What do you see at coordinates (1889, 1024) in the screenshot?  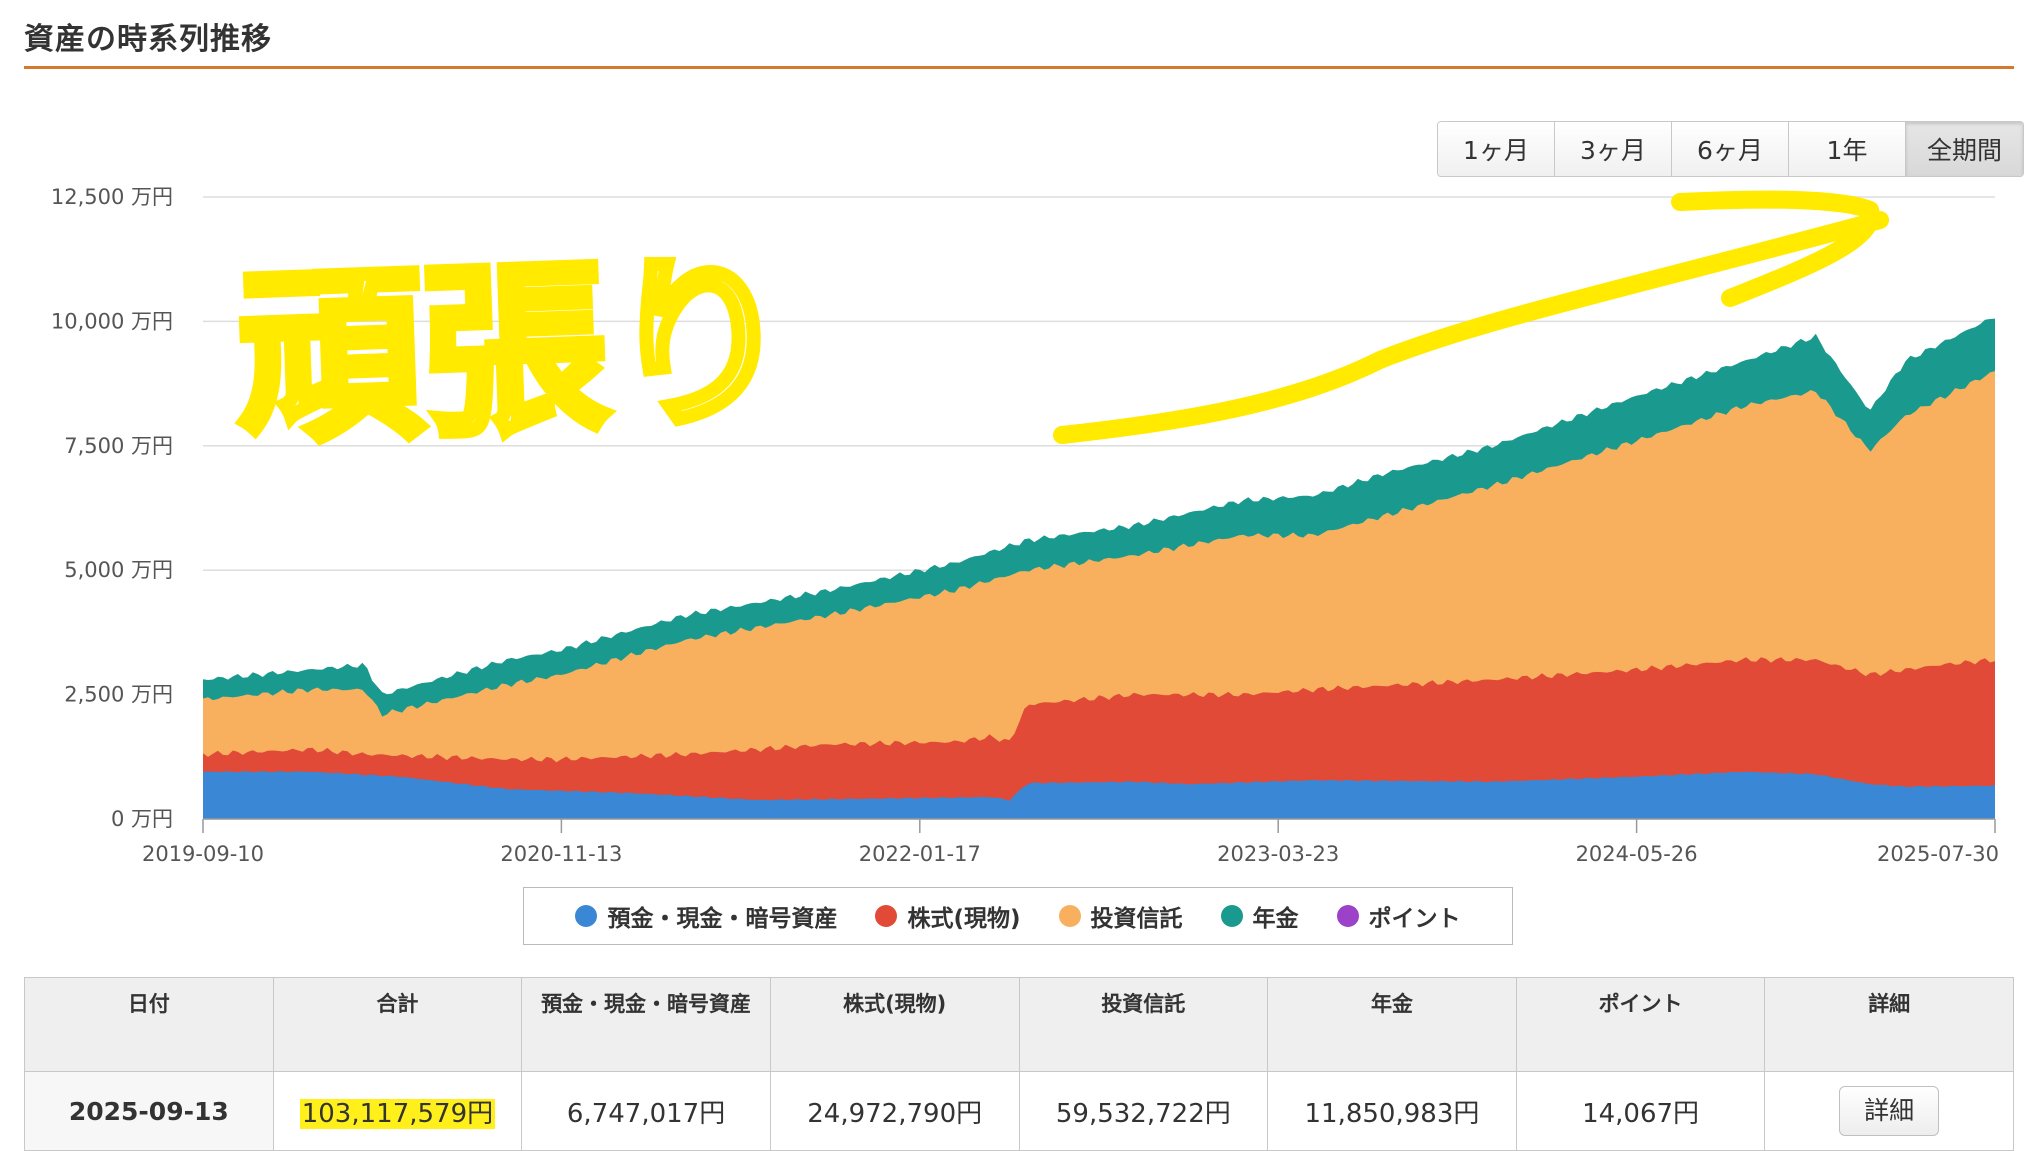 I see `header-detail: 詳細` at bounding box center [1889, 1024].